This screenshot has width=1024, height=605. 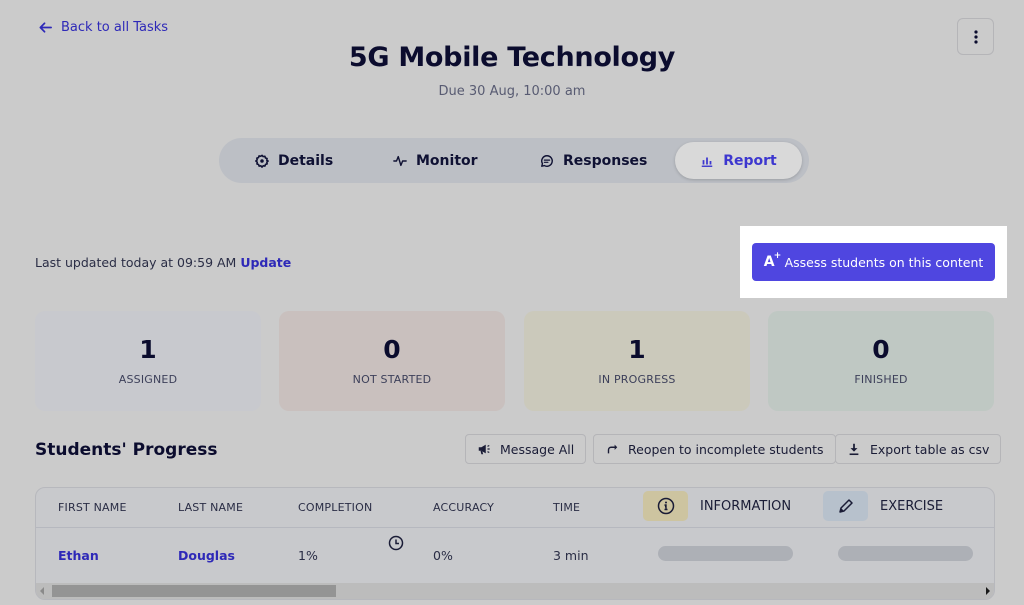 I want to click on student-first-name: Ethan, so click(x=78, y=555).